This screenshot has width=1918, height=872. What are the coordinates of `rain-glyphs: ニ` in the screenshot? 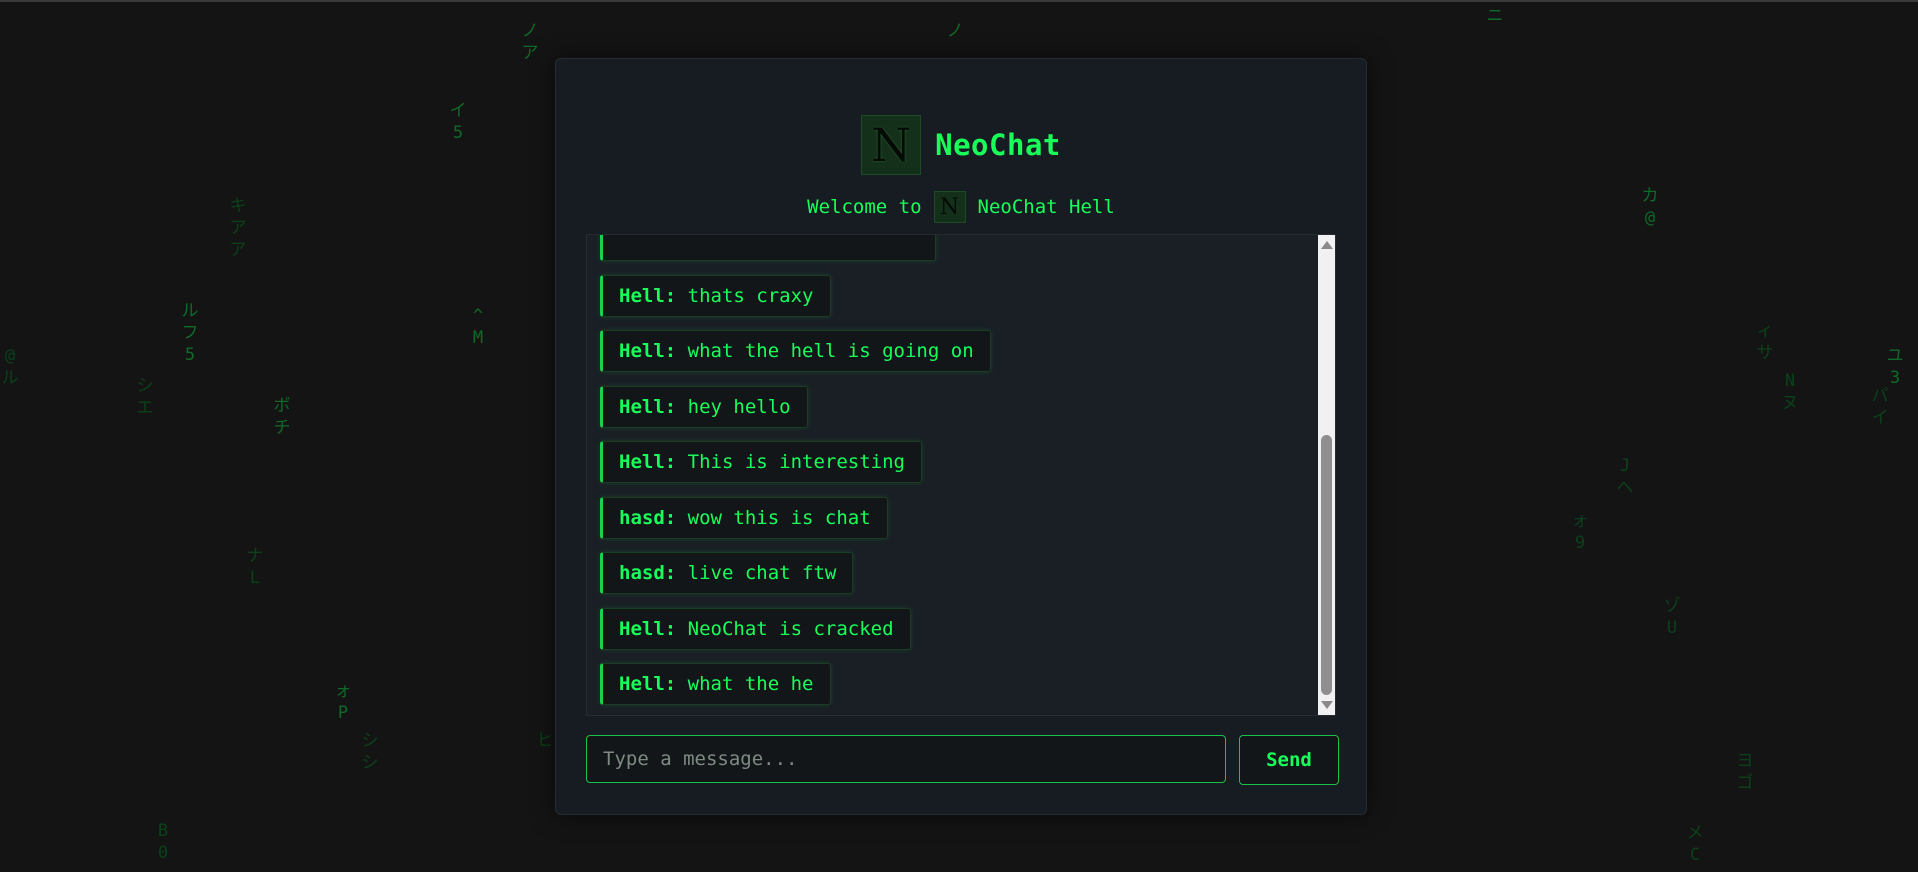 It's located at (1495, 16).